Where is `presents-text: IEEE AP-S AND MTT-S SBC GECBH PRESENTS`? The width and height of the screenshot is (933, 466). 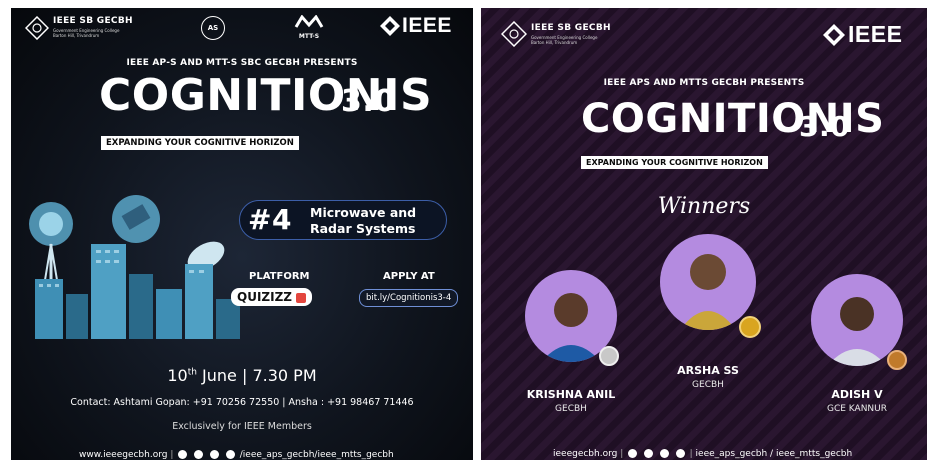
presents-text: IEEE AP-S AND MTT-S SBC GECBH PRESENTS is located at coordinates (242, 63).